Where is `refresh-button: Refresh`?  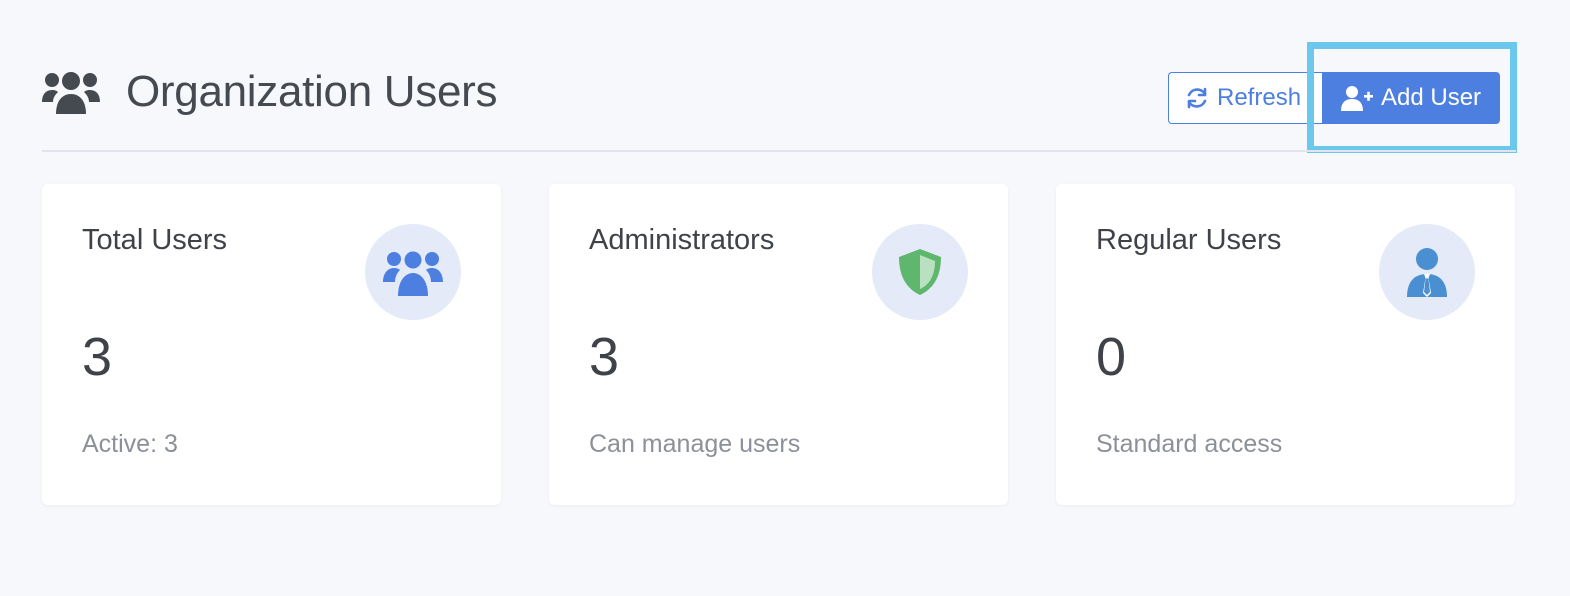
refresh-button: Refresh is located at coordinates (1245, 98).